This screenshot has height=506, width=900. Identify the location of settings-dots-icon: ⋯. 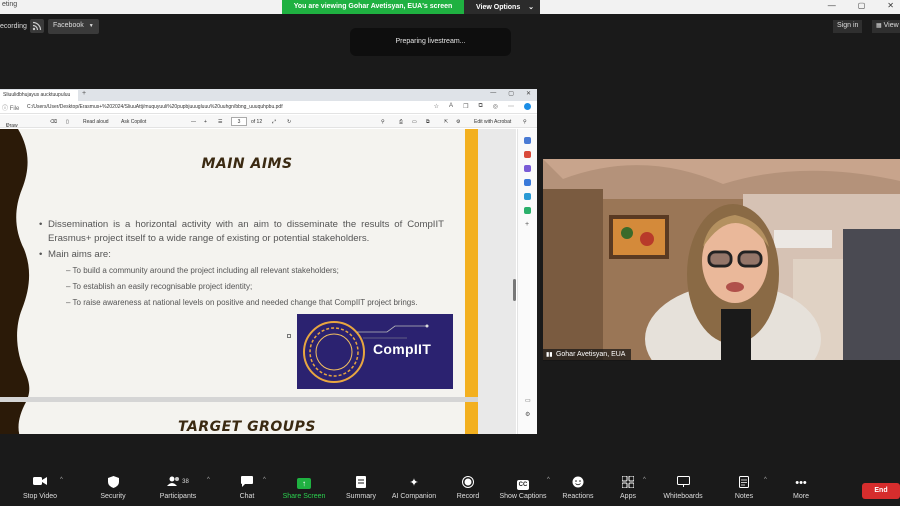
(511, 106).